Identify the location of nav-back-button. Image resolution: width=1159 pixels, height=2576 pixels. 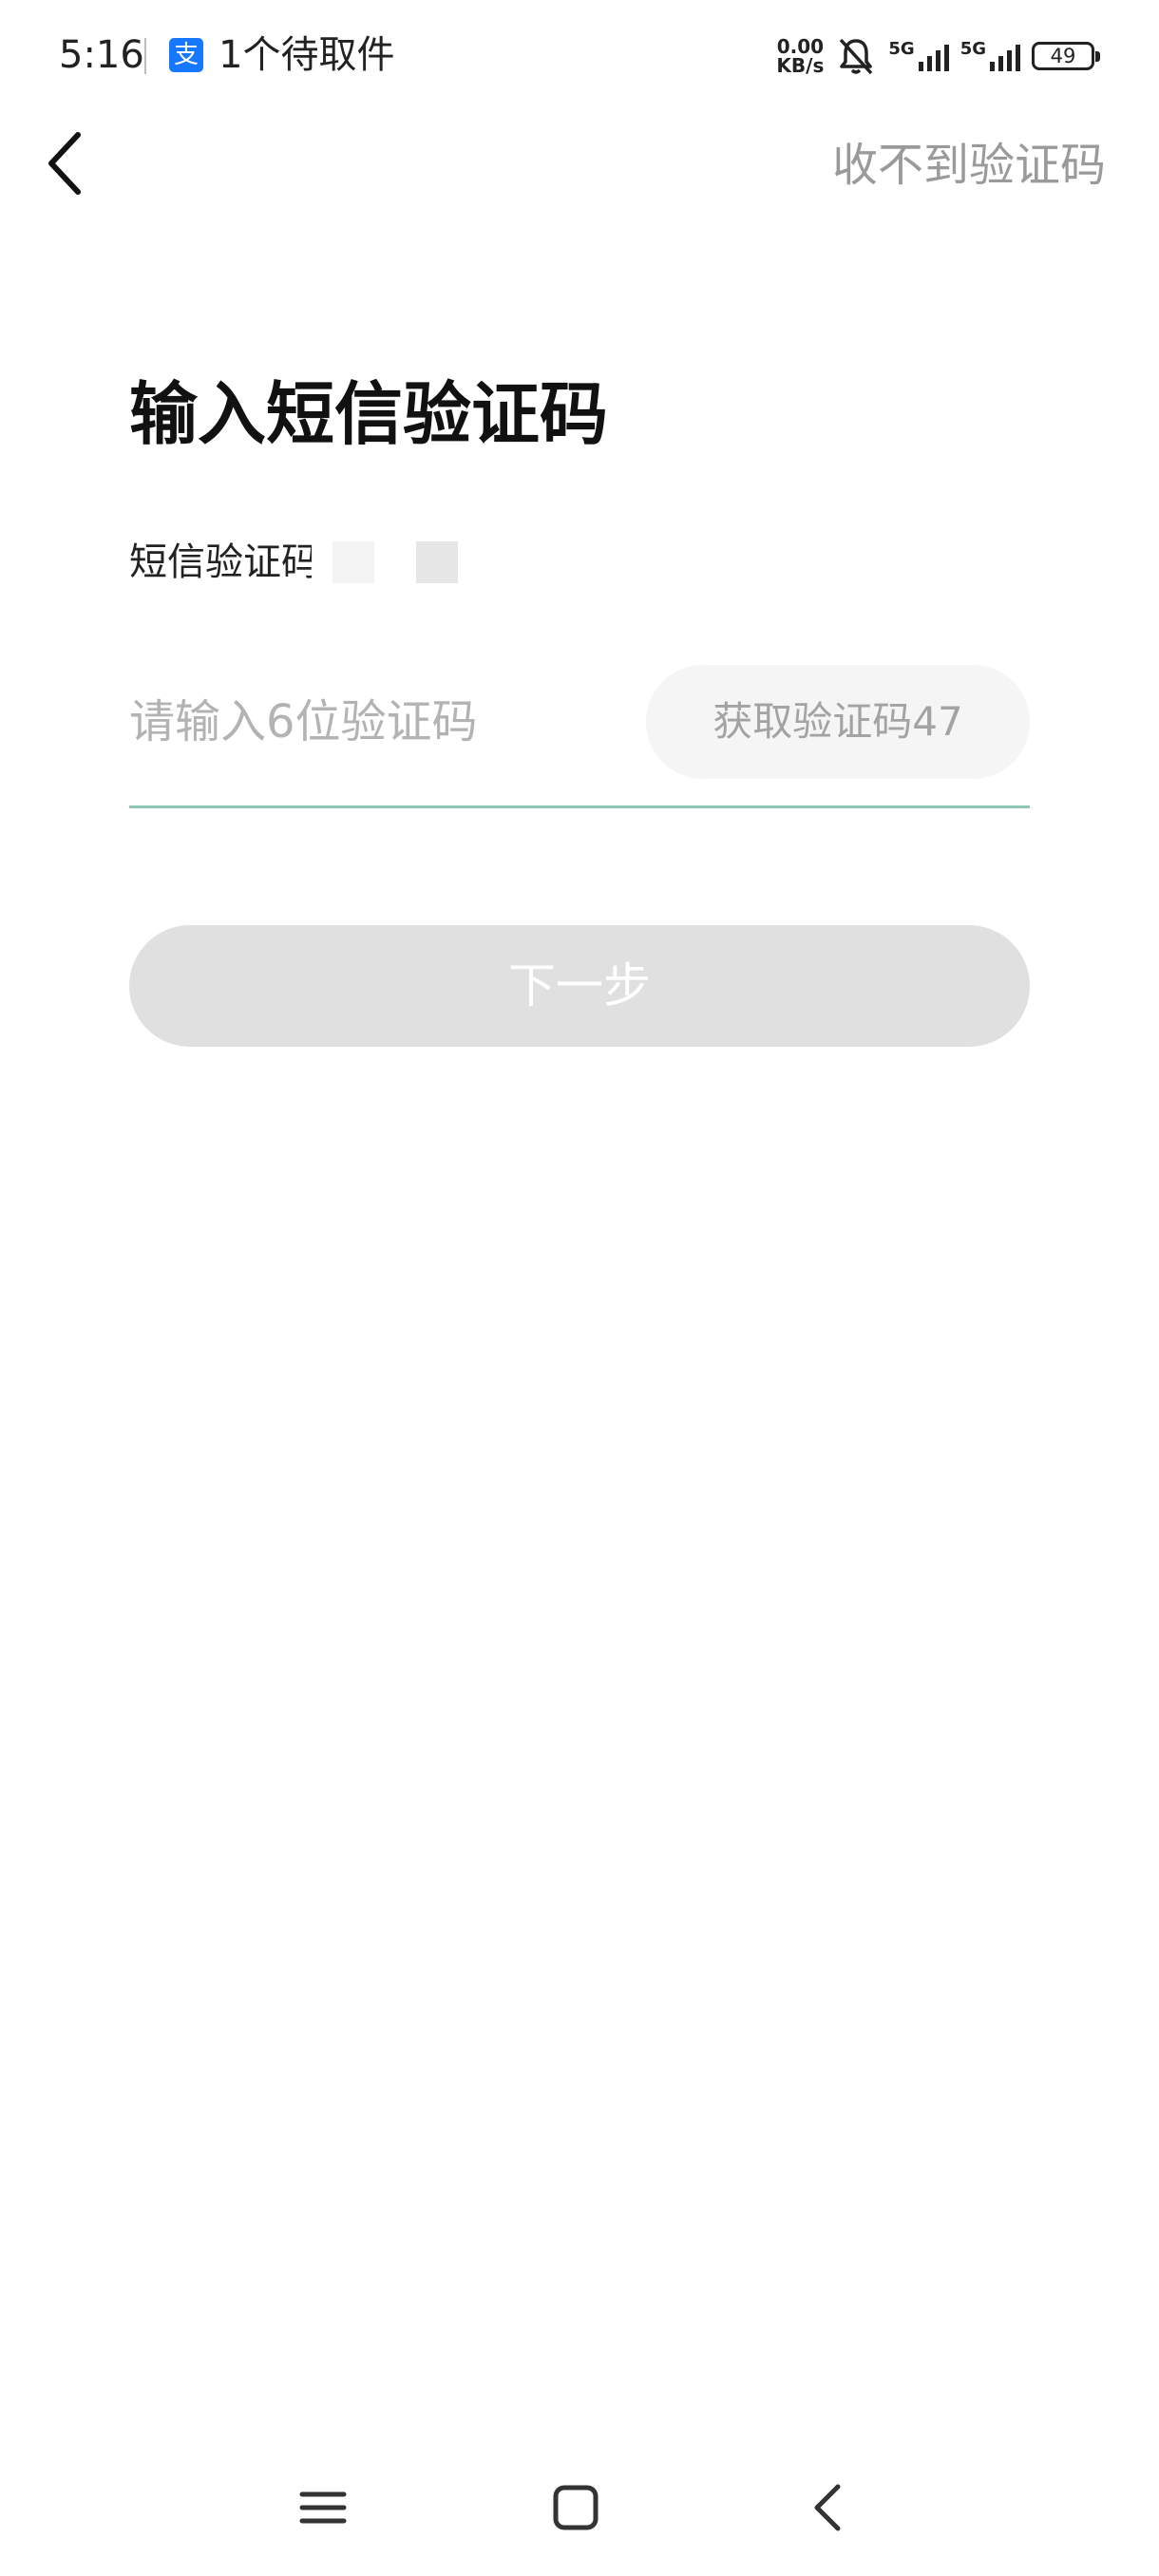
(828, 2507).